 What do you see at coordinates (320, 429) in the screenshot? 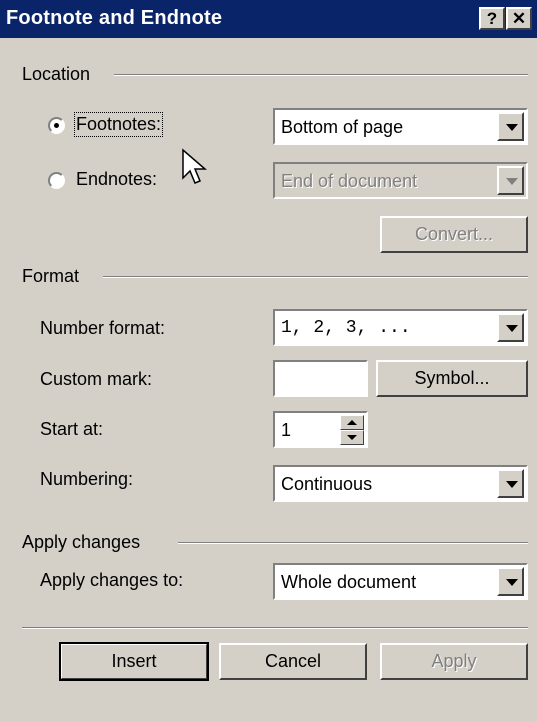
I see `start-at-spinner: 1` at bounding box center [320, 429].